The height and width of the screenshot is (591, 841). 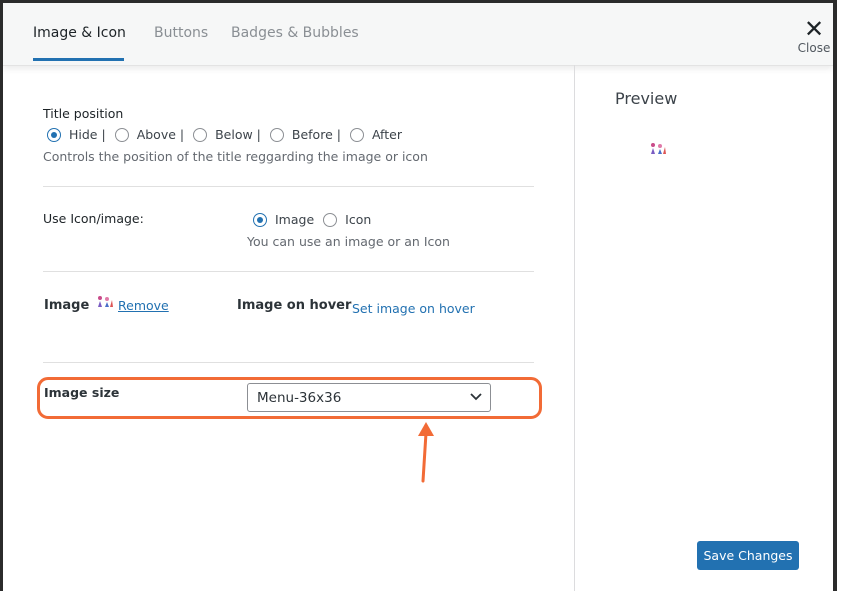 What do you see at coordinates (330, 219) in the screenshot?
I see `radio-icon` at bounding box center [330, 219].